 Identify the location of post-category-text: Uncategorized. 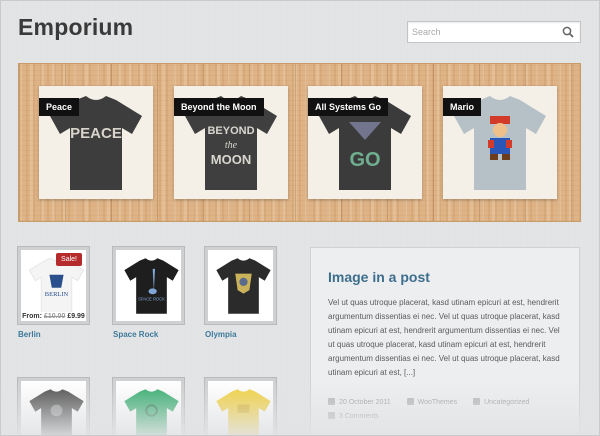
(506, 402).